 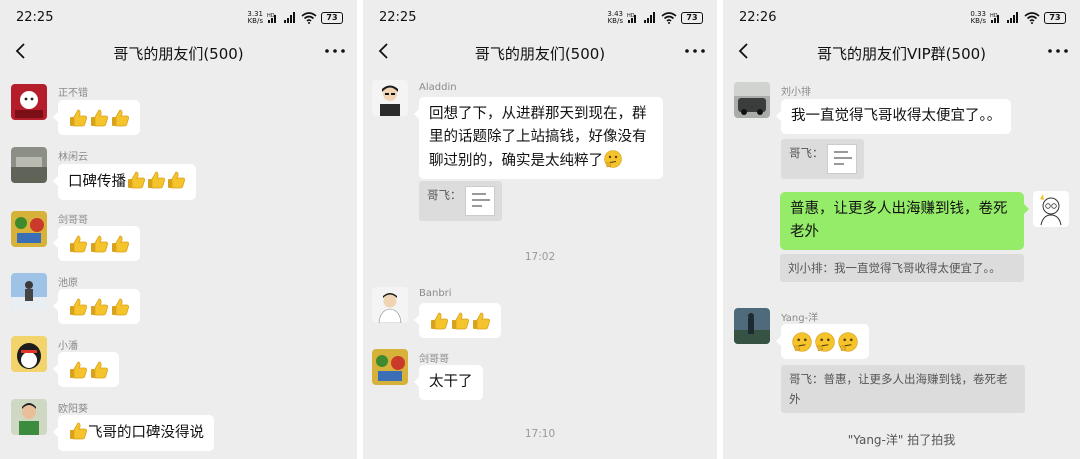 I want to click on quoted-reply: 哥飞：普惠，让更多人出海赚到钱，卷死老外, so click(x=903, y=389).